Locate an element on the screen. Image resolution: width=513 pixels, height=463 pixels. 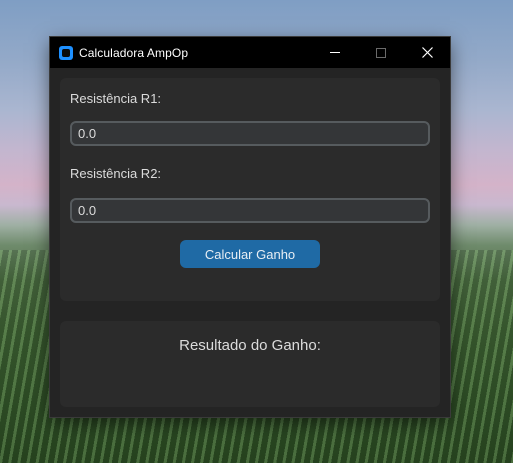
close-button is located at coordinates (427, 52).